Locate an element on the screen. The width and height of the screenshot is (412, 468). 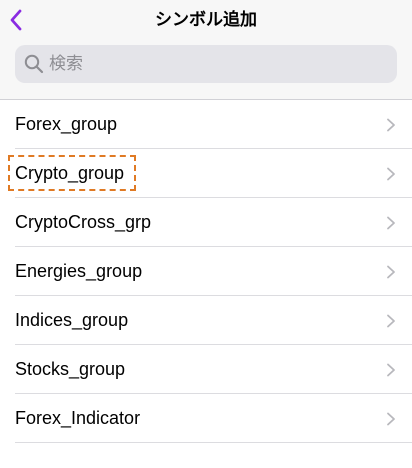
list-item-crypto-group: Crypto_group is located at coordinates (206, 173).